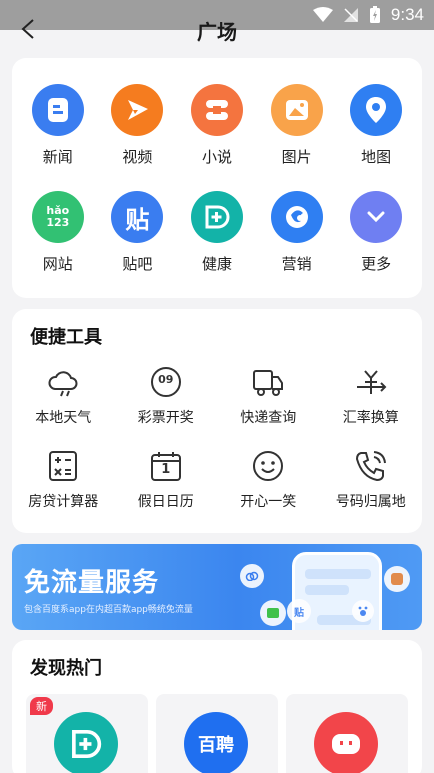 The image size is (434, 773). I want to click on discover-title: 发现热门, so click(66, 668).